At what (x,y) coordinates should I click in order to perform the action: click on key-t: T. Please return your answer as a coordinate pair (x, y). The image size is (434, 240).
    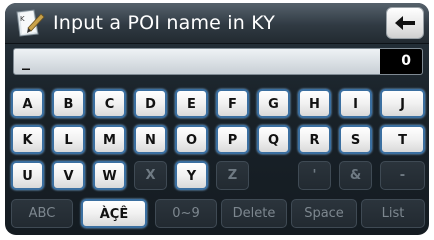
    Looking at the image, I should click on (402, 139).